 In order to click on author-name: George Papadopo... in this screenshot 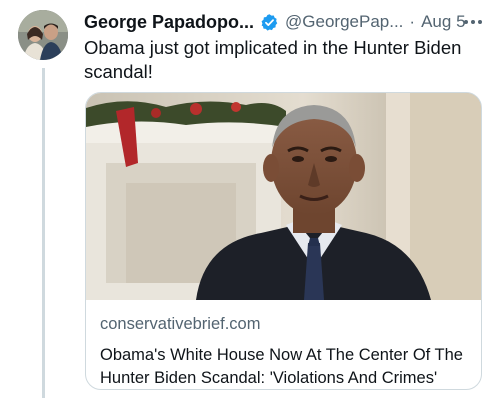, I will do `click(169, 22)`.